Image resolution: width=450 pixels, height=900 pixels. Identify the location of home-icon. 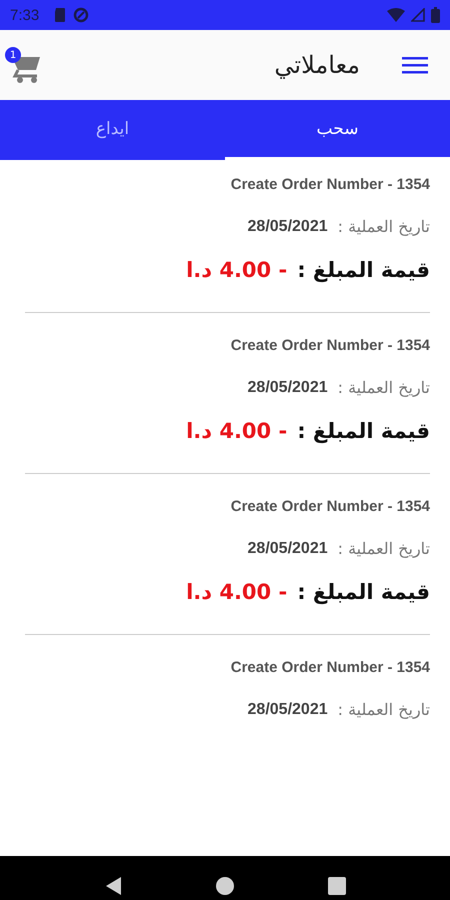
(225, 886).